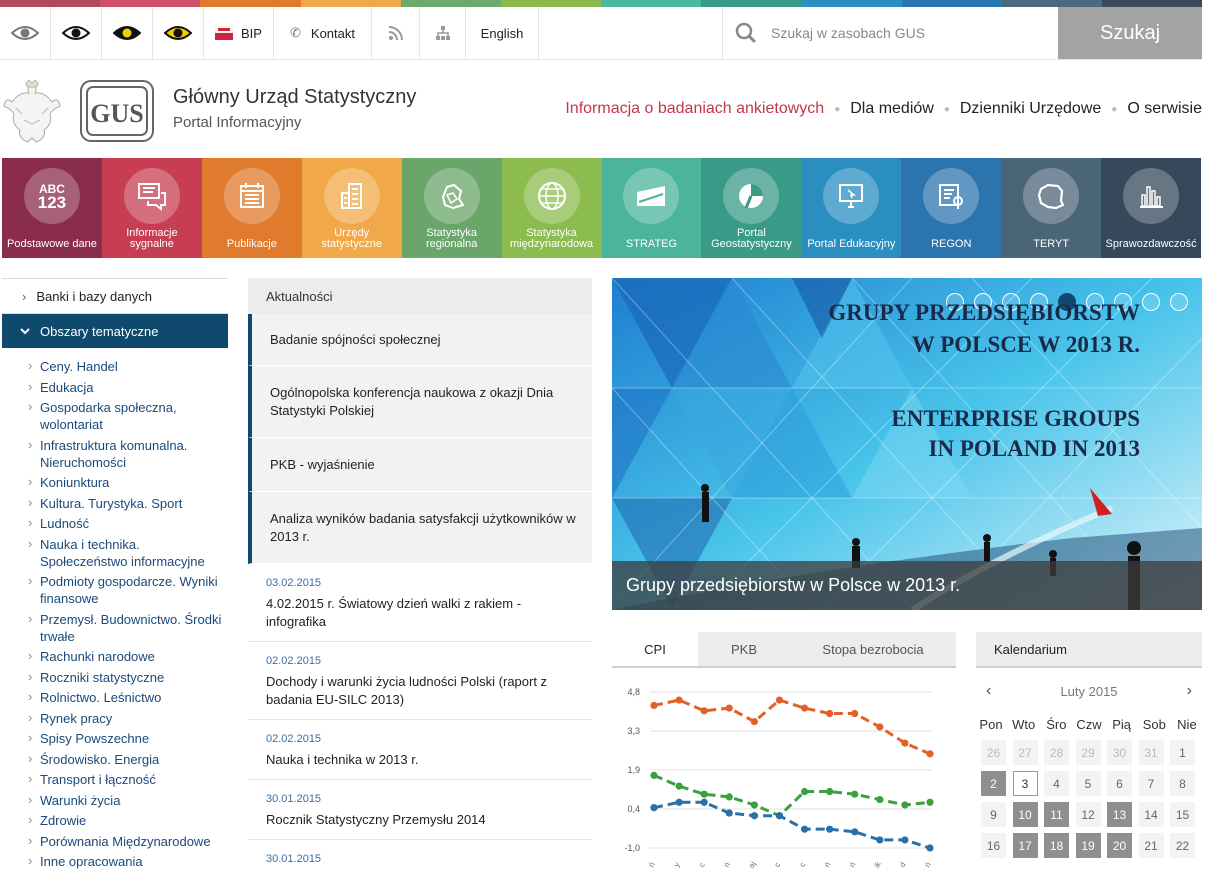 This screenshot has width=1220, height=869. What do you see at coordinates (1056, 814) in the screenshot?
I see `calendar-day: 11` at bounding box center [1056, 814].